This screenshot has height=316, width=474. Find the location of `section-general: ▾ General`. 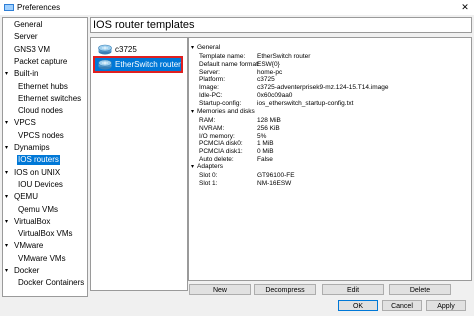

section-general: ▾ General is located at coordinates (205, 47).